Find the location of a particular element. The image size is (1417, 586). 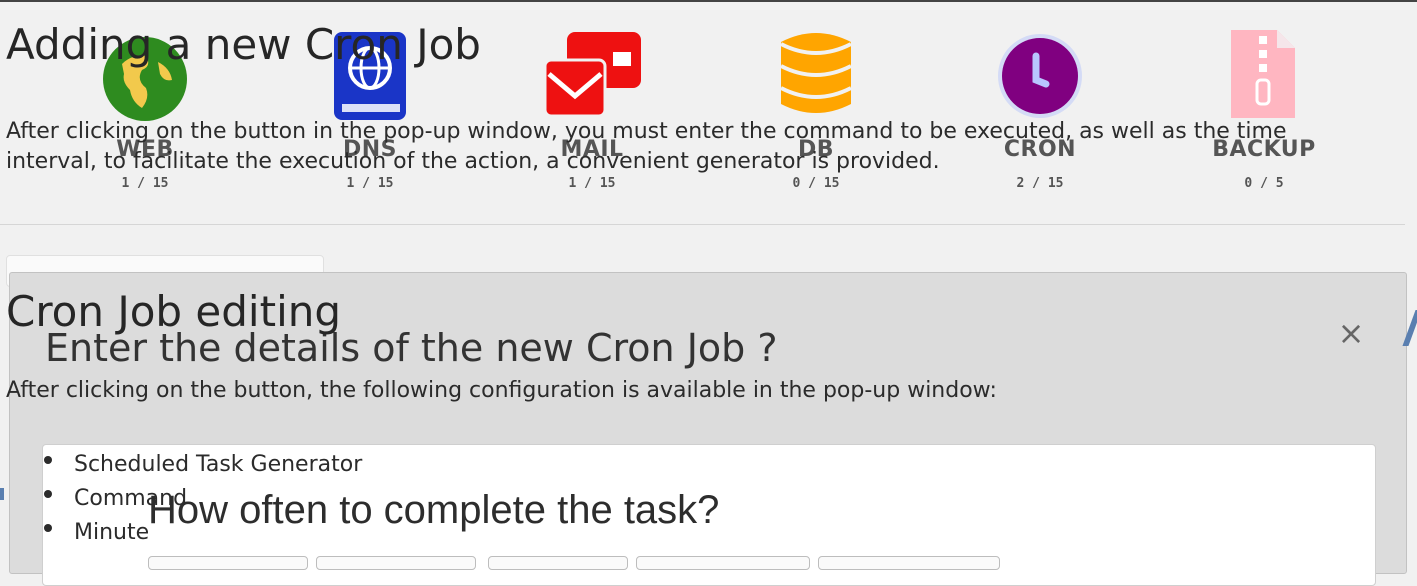

panel-divider is located at coordinates (702, 224).